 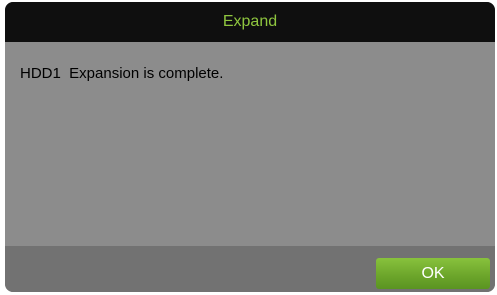 What do you see at coordinates (122, 73) in the screenshot?
I see `dialog-message: HDD1 Expansion is complete.` at bounding box center [122, 73].